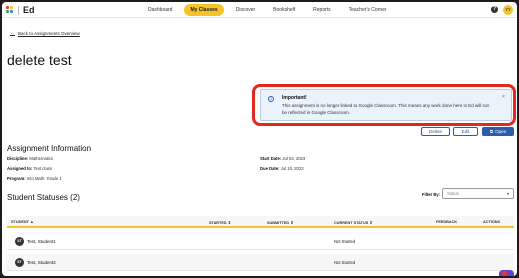  I want to click on col-submitted: SUBMITTED ⇕, so click(280, 222).